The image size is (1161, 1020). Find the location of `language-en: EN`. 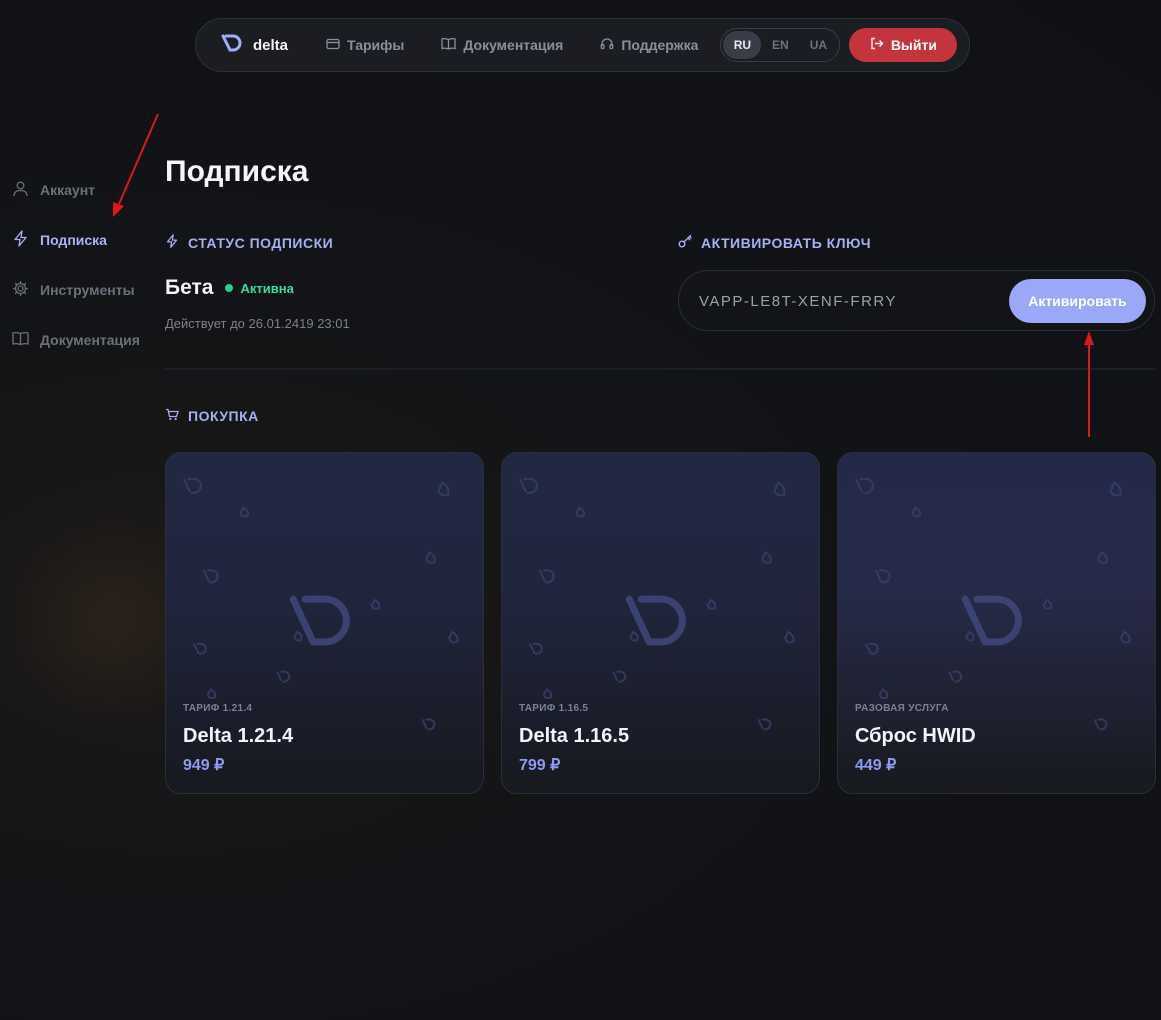

language-en: EN is located at coordinates (780, 45).